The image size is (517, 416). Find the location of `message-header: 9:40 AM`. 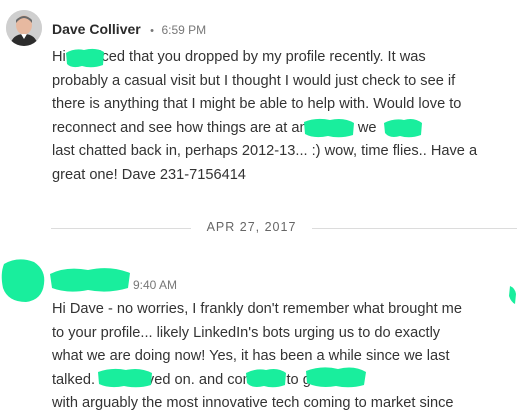

message-header: 9:40 AM is located at coordinates (155, 285).